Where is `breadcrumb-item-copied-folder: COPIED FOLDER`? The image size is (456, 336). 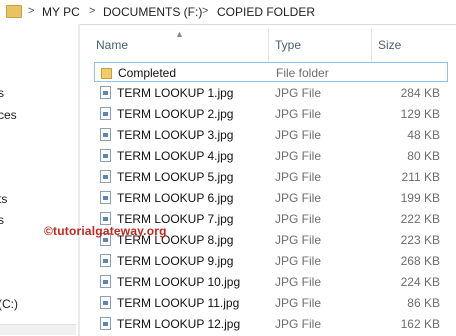
breadcrumb-item-copied-folder: COPIED FOLDER is located at coordinates (266, 12).